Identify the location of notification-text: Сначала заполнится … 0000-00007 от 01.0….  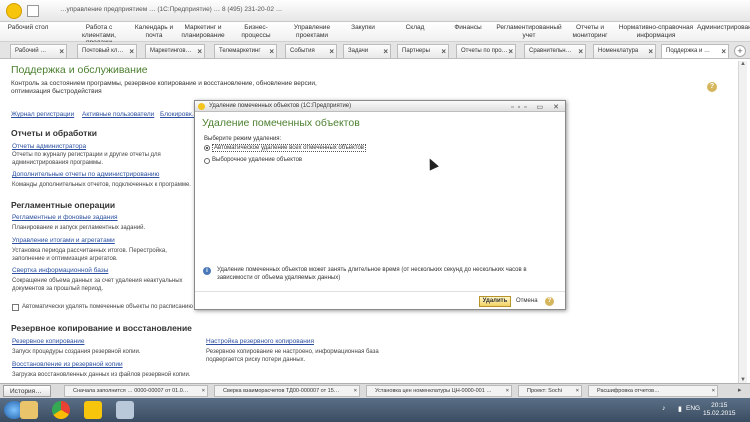
(131, 391).